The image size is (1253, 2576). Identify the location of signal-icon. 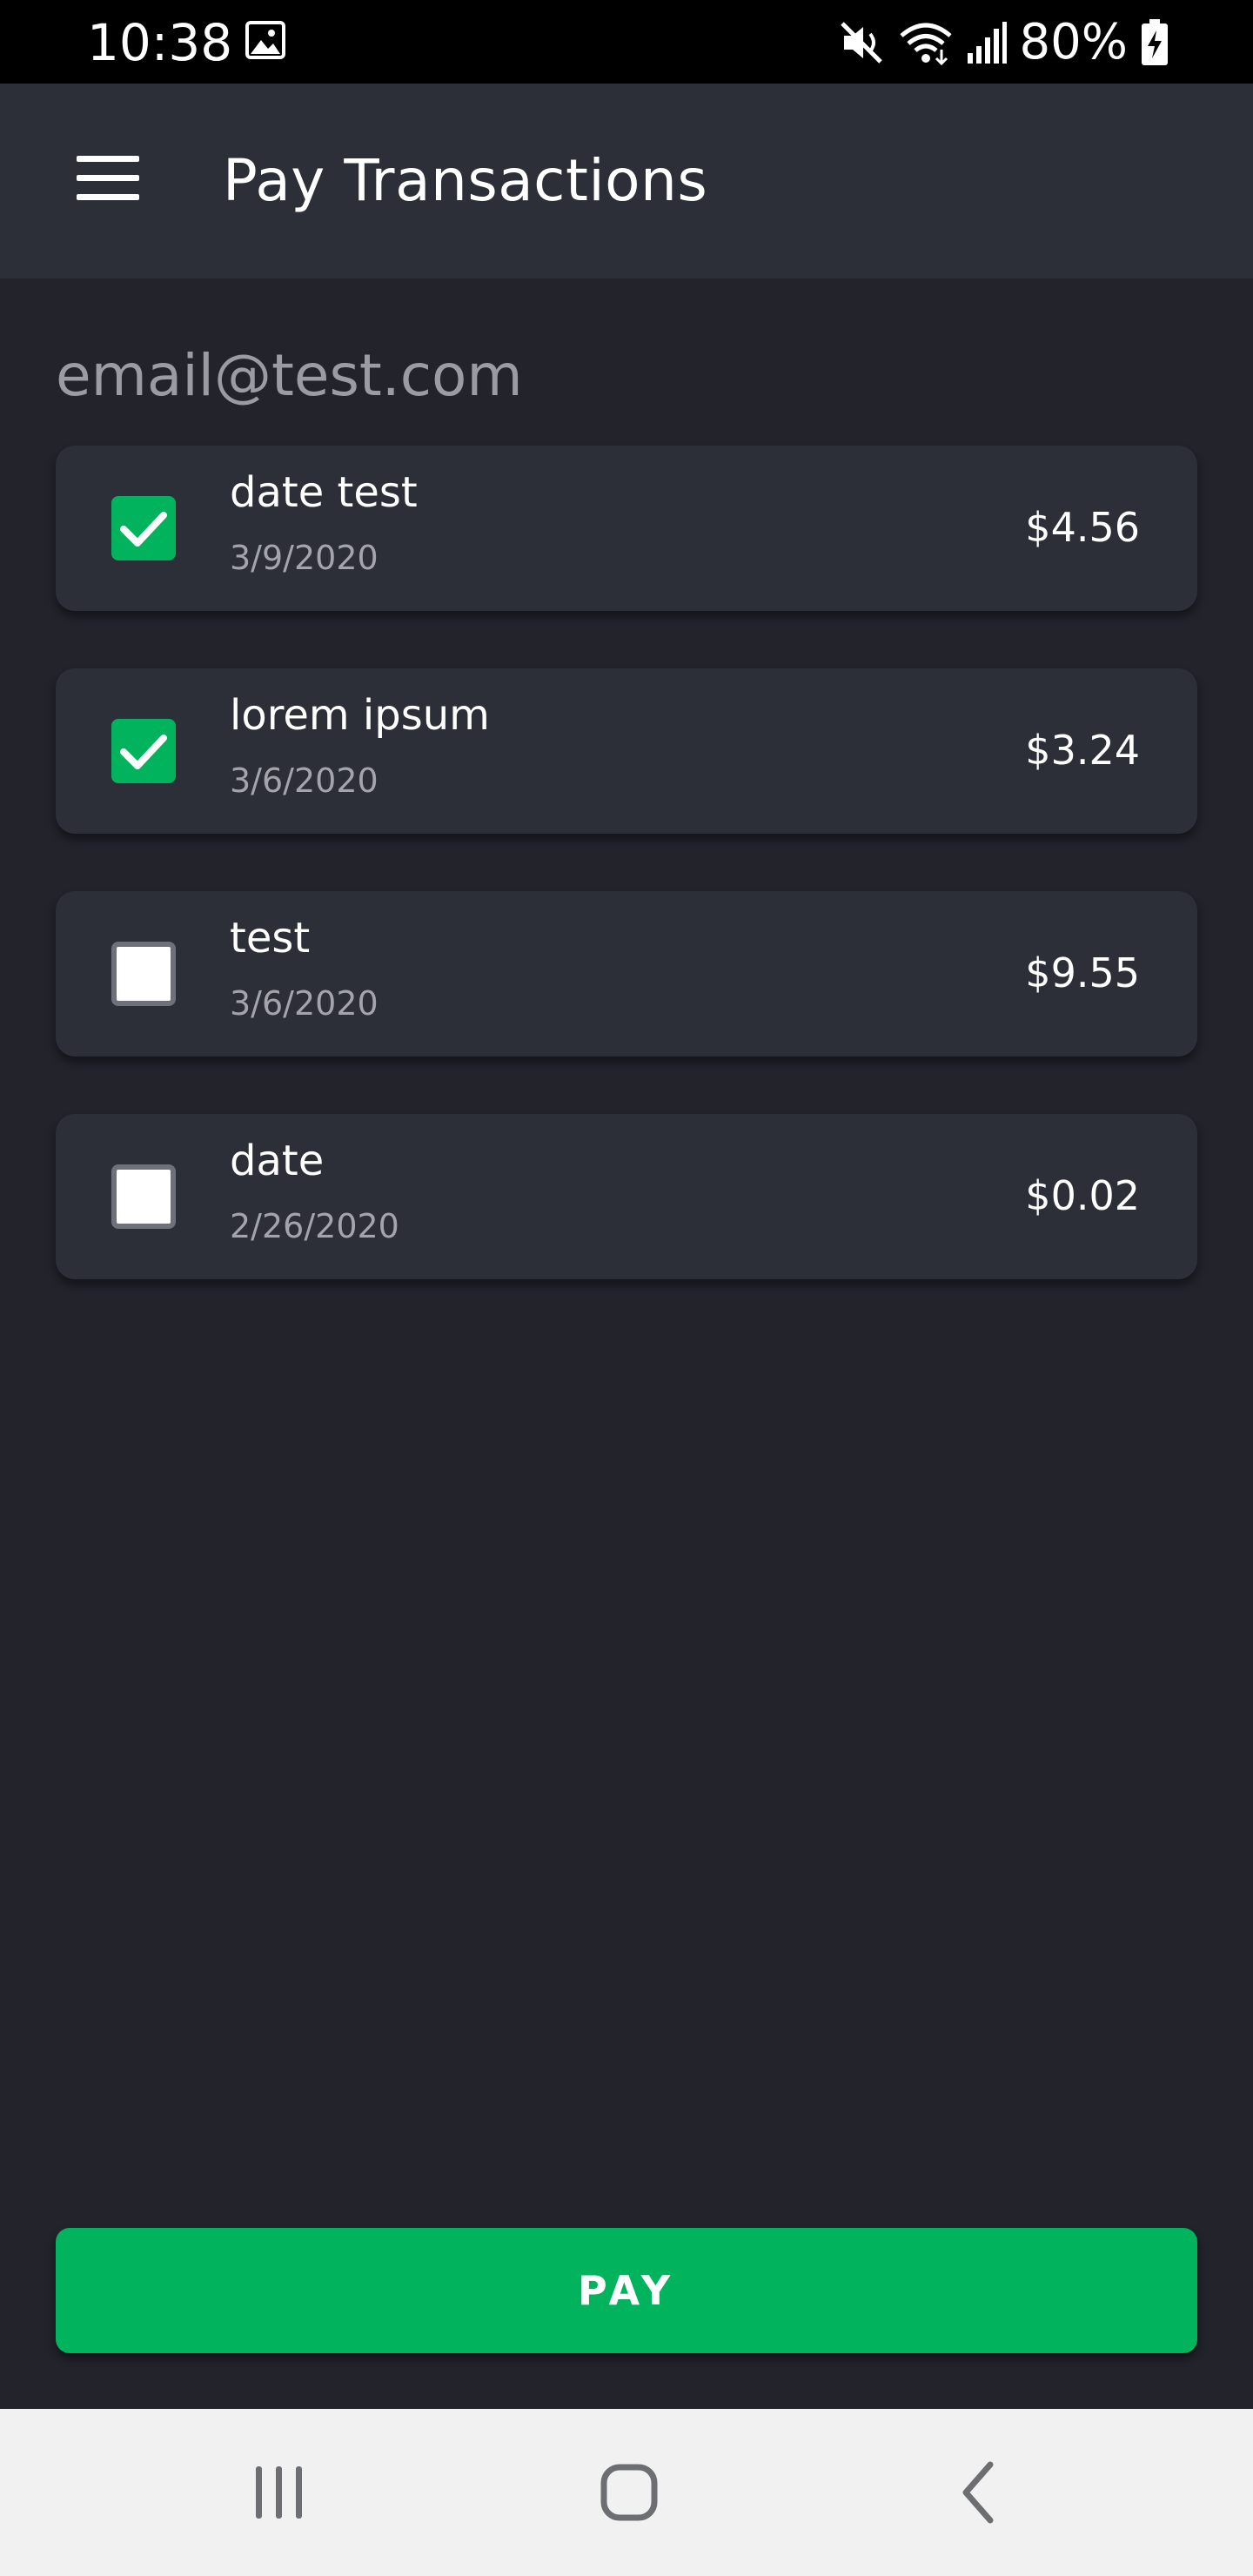
(987, 43).